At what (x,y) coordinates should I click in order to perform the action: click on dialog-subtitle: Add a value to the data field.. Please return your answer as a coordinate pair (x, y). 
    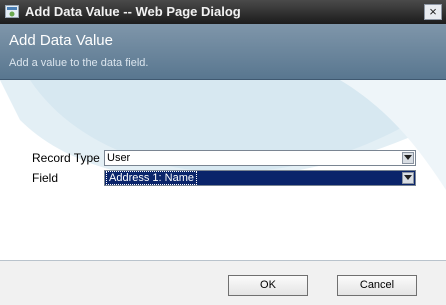
    Looking at the image, I should click on (79, 63).